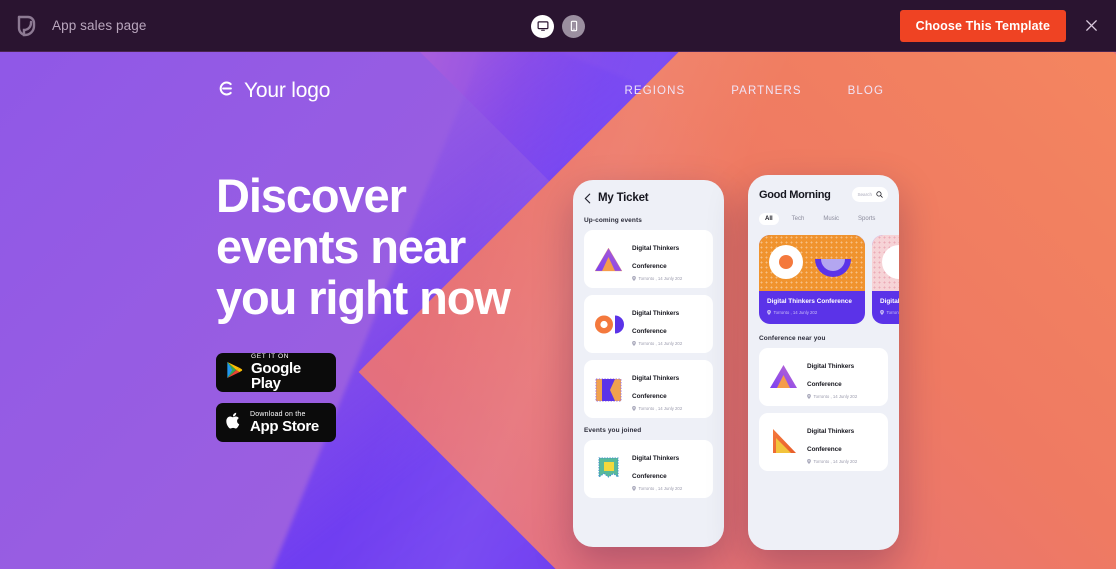  Describe the element at coordinates (225, 91) in the screenshot. I see `c-mark-logo-icon` at that location.